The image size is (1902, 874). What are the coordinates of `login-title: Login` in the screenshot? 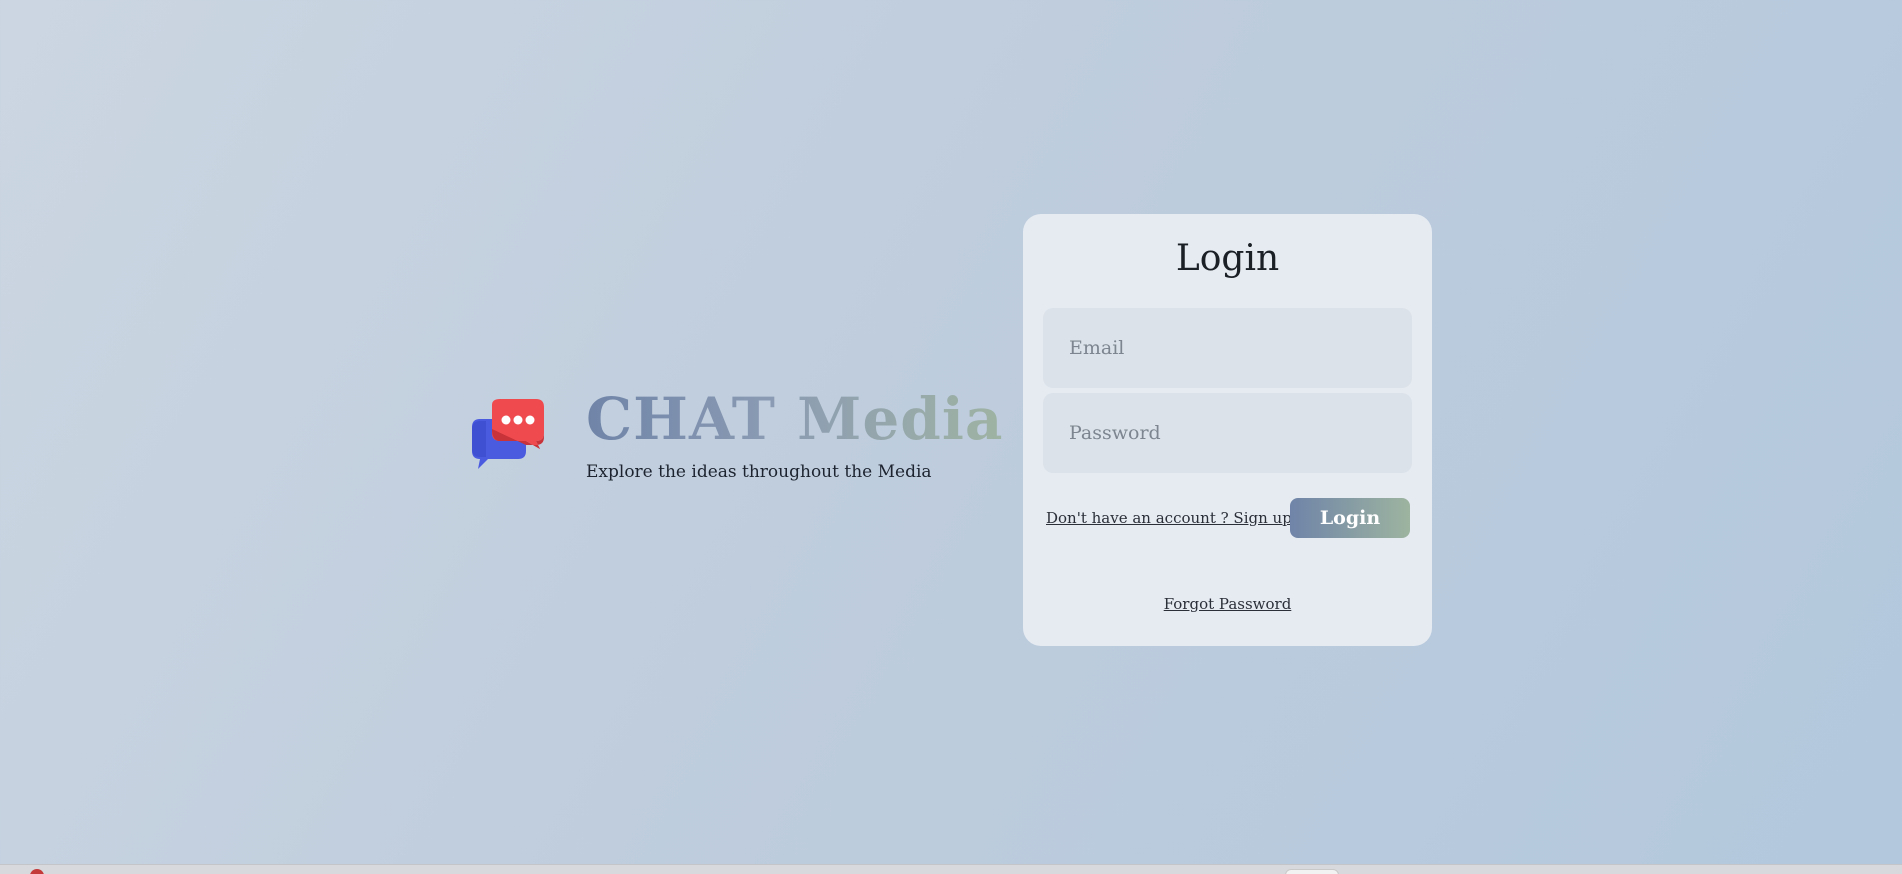 It's located at (1227, 258).